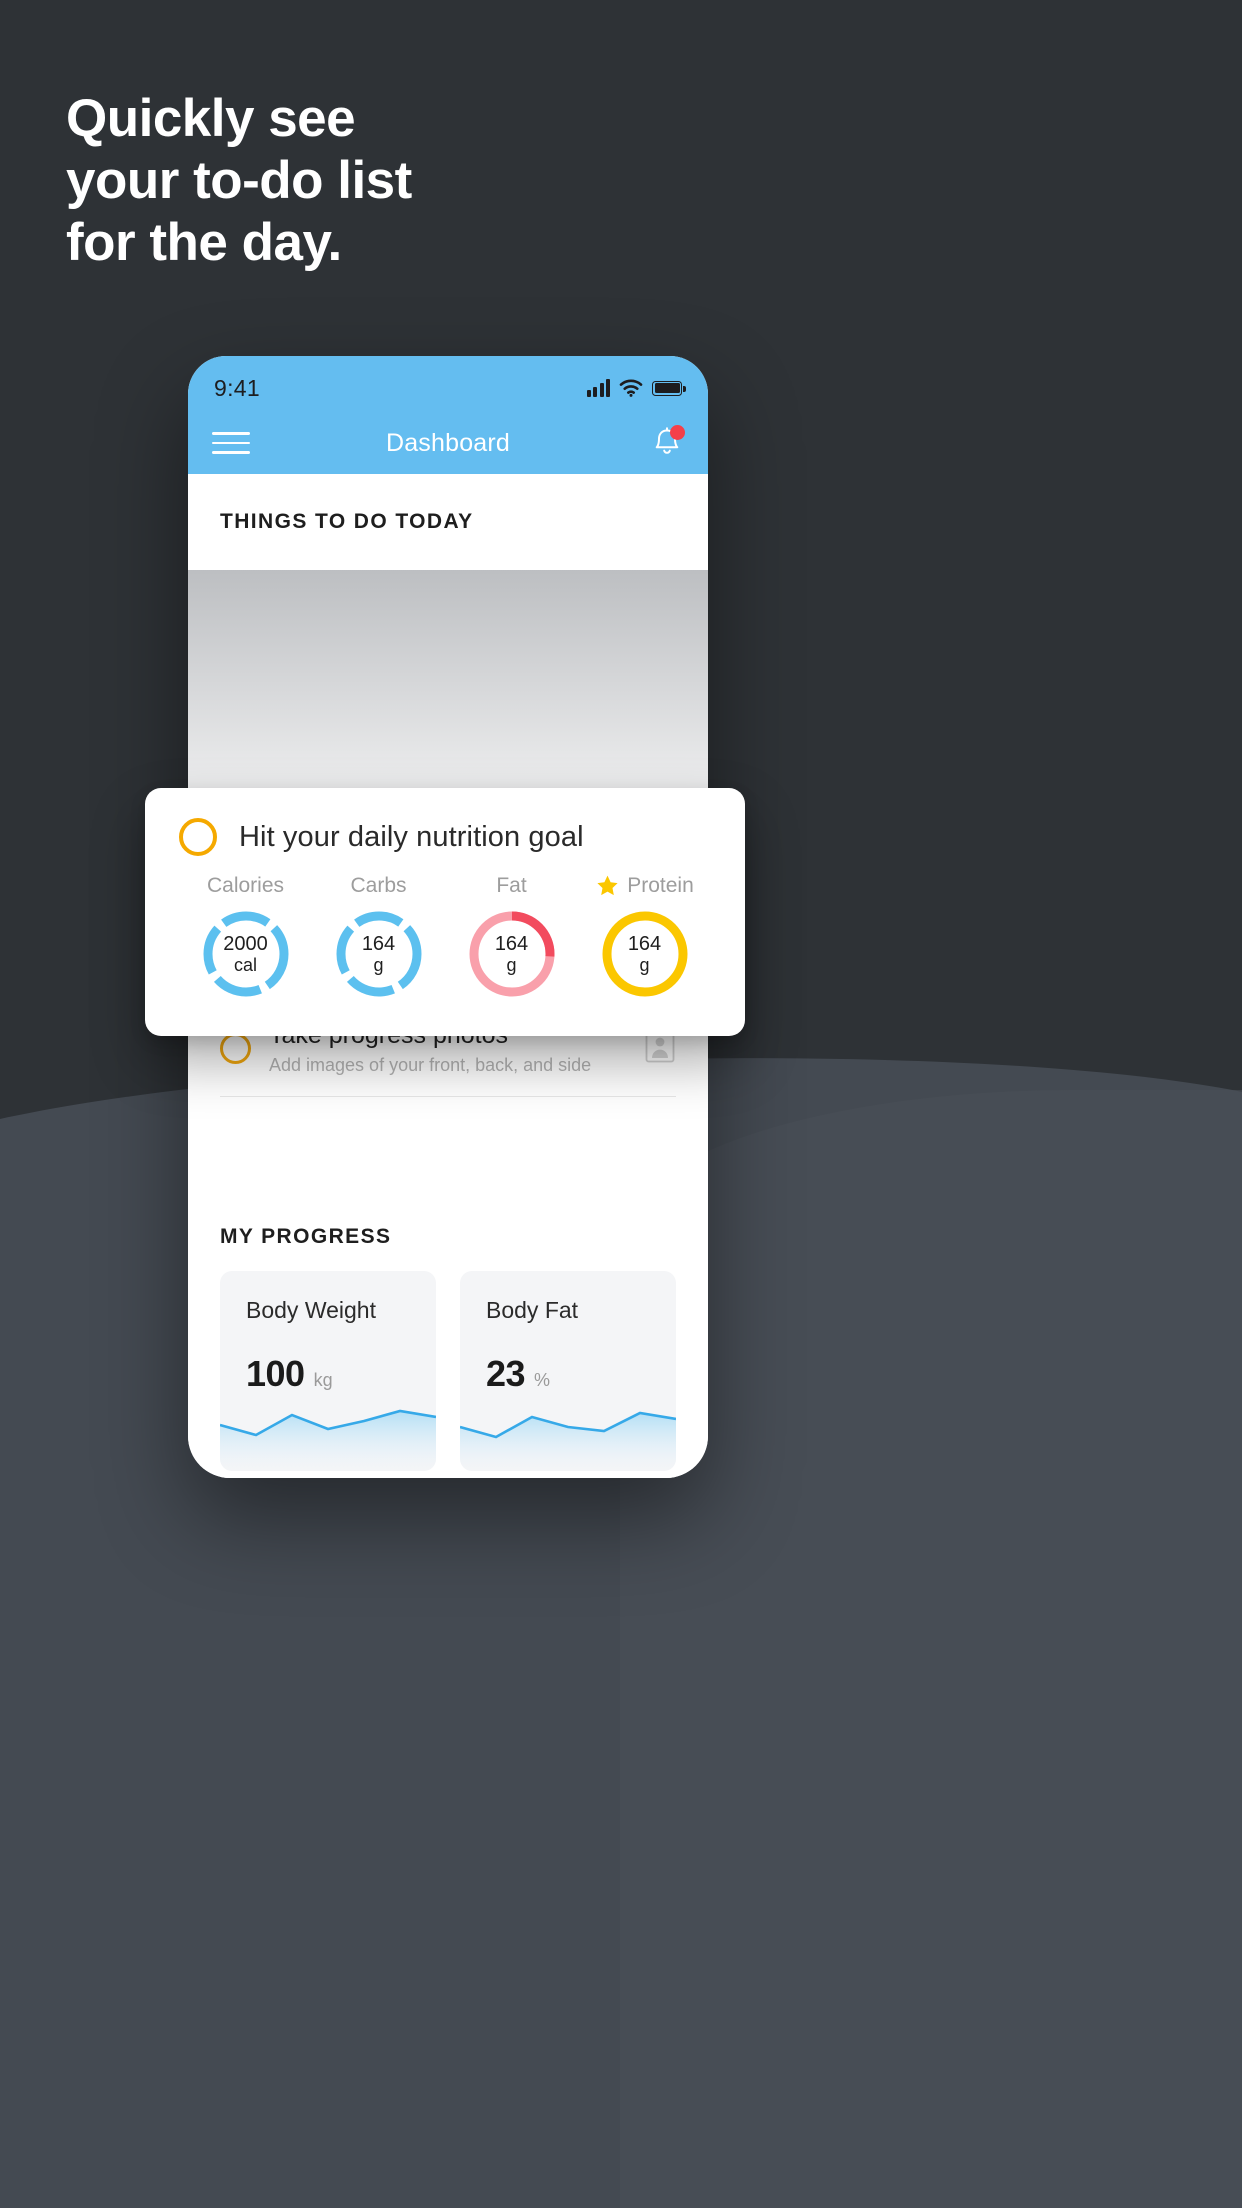 The width and height of the screenshot is (1242, 2208). I want to click on progress-card-value-group: 23 %, so click(518, 1374).